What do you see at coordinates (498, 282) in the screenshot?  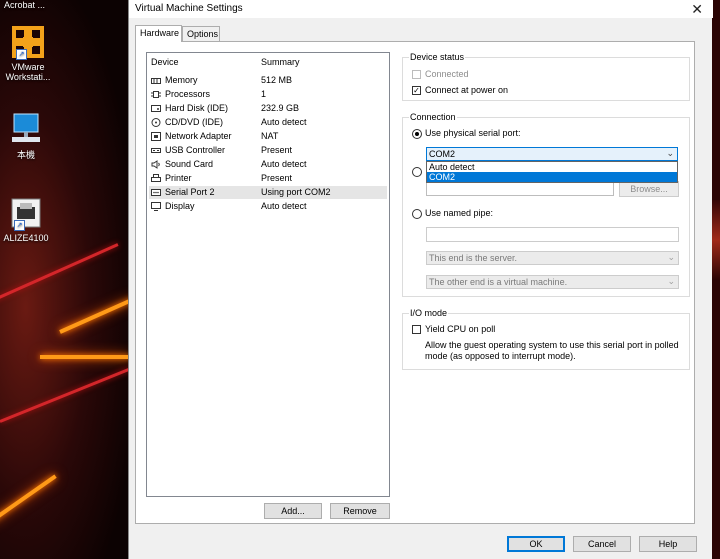 I see `other-end-value: The other end is a virtual machine.` at bounding box center [498, 282].